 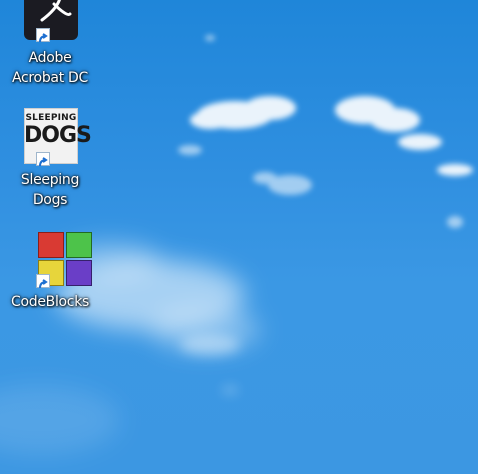 I want to click on sleeping-dogs-art-top: SLEEPING, so click(x=51, y=118).